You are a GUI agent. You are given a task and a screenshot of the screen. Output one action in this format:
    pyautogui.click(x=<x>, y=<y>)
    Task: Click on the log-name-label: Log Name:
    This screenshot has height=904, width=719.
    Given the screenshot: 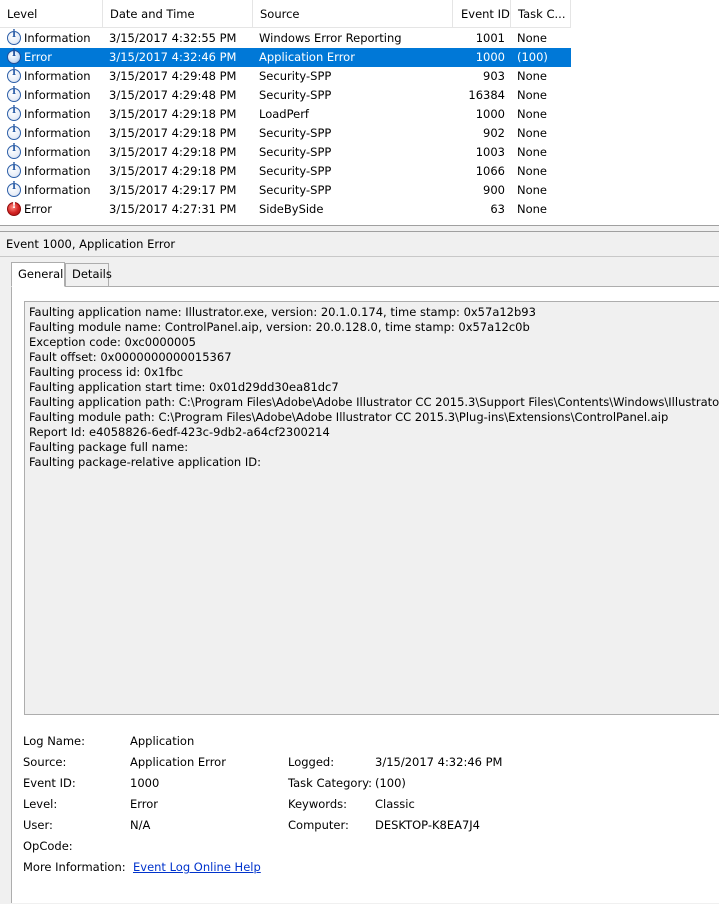 What is the action you would take?
    pyautogui.click(x=54, y=741)
    